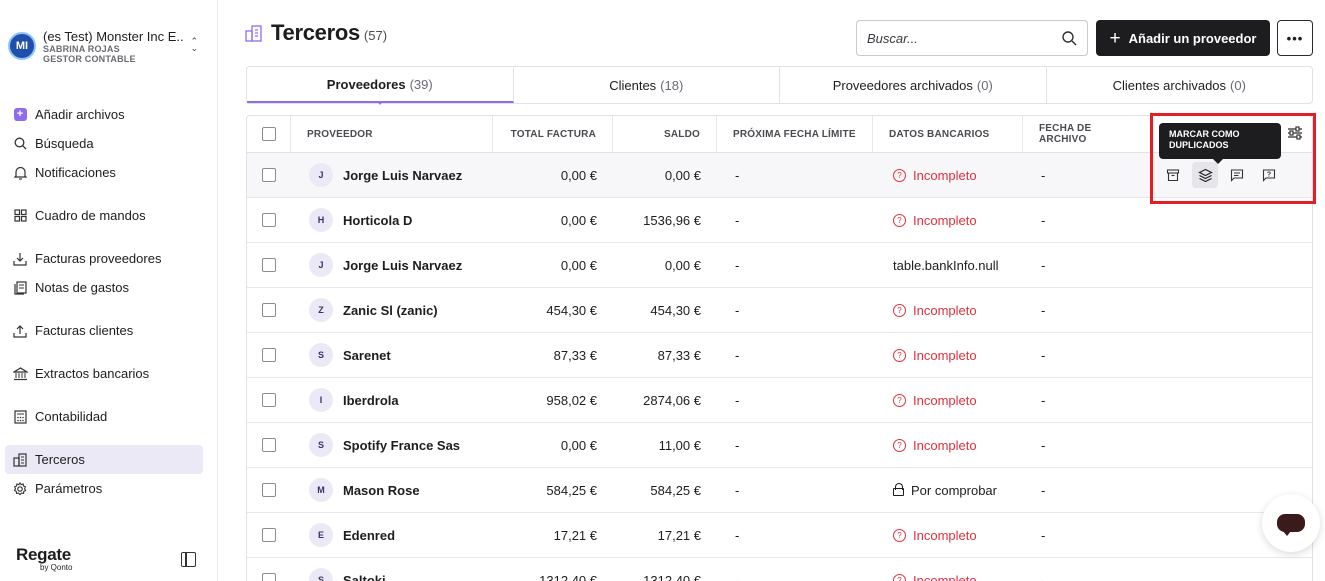 The width and height of the screenshot is (1325, 581). Describe the element at coordinates (401, 445) in the screenshot. I see `supplier-name: Spotify France Sas` at that location.